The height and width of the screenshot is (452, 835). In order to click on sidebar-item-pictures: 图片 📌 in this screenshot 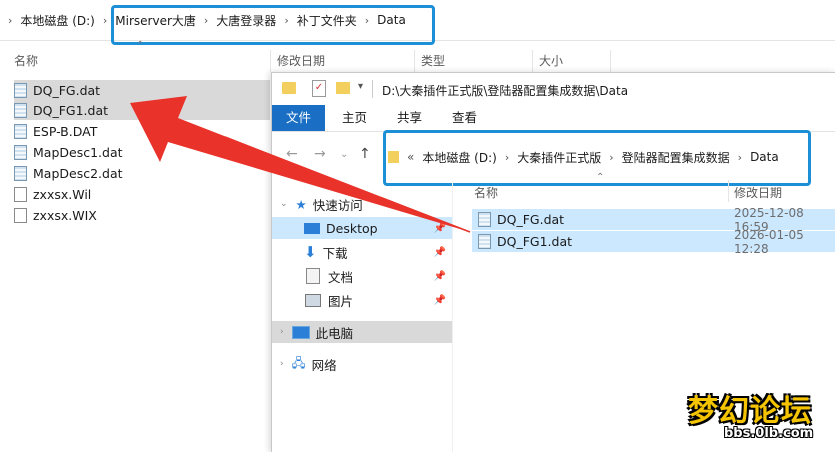, I will do `click(362, 300)`.